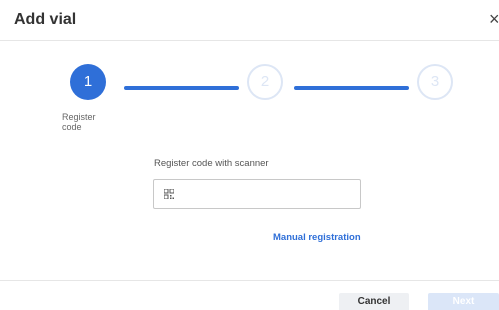 The height and width of the screenshot is (310, 499). I want to click on close-icon: ×, so click(494, 19).